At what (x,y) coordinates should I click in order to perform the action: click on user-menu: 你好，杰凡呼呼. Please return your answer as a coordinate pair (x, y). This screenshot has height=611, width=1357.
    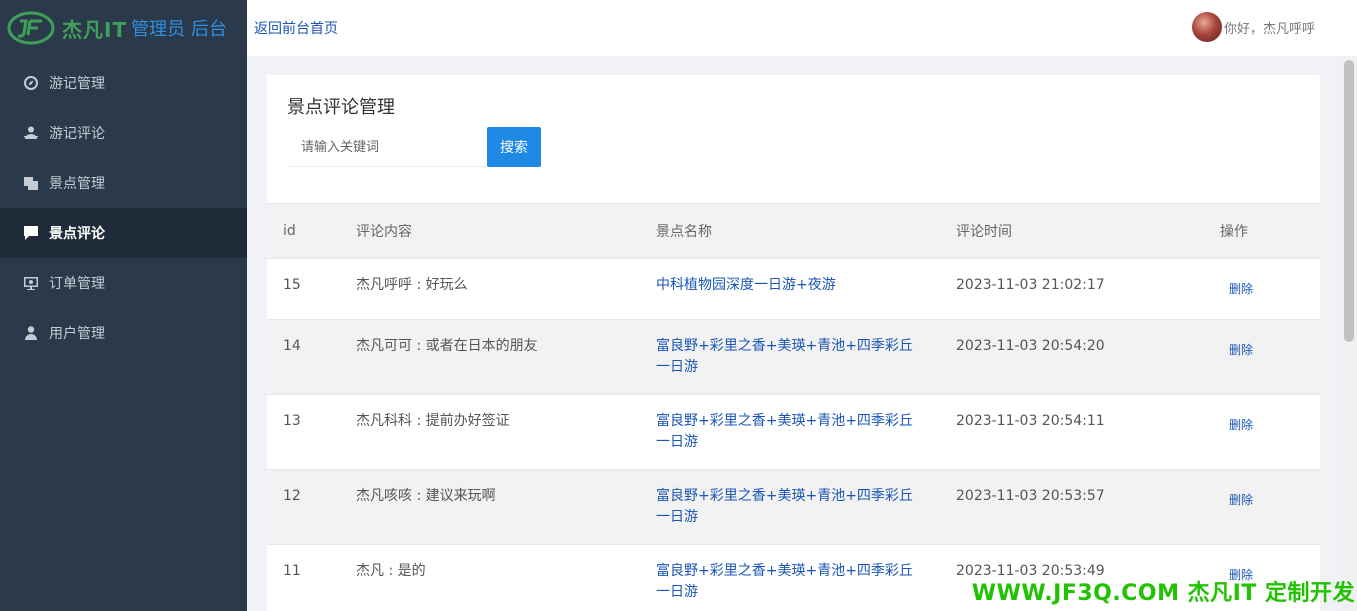
    Looking at the image, I should click on (1253, 27).